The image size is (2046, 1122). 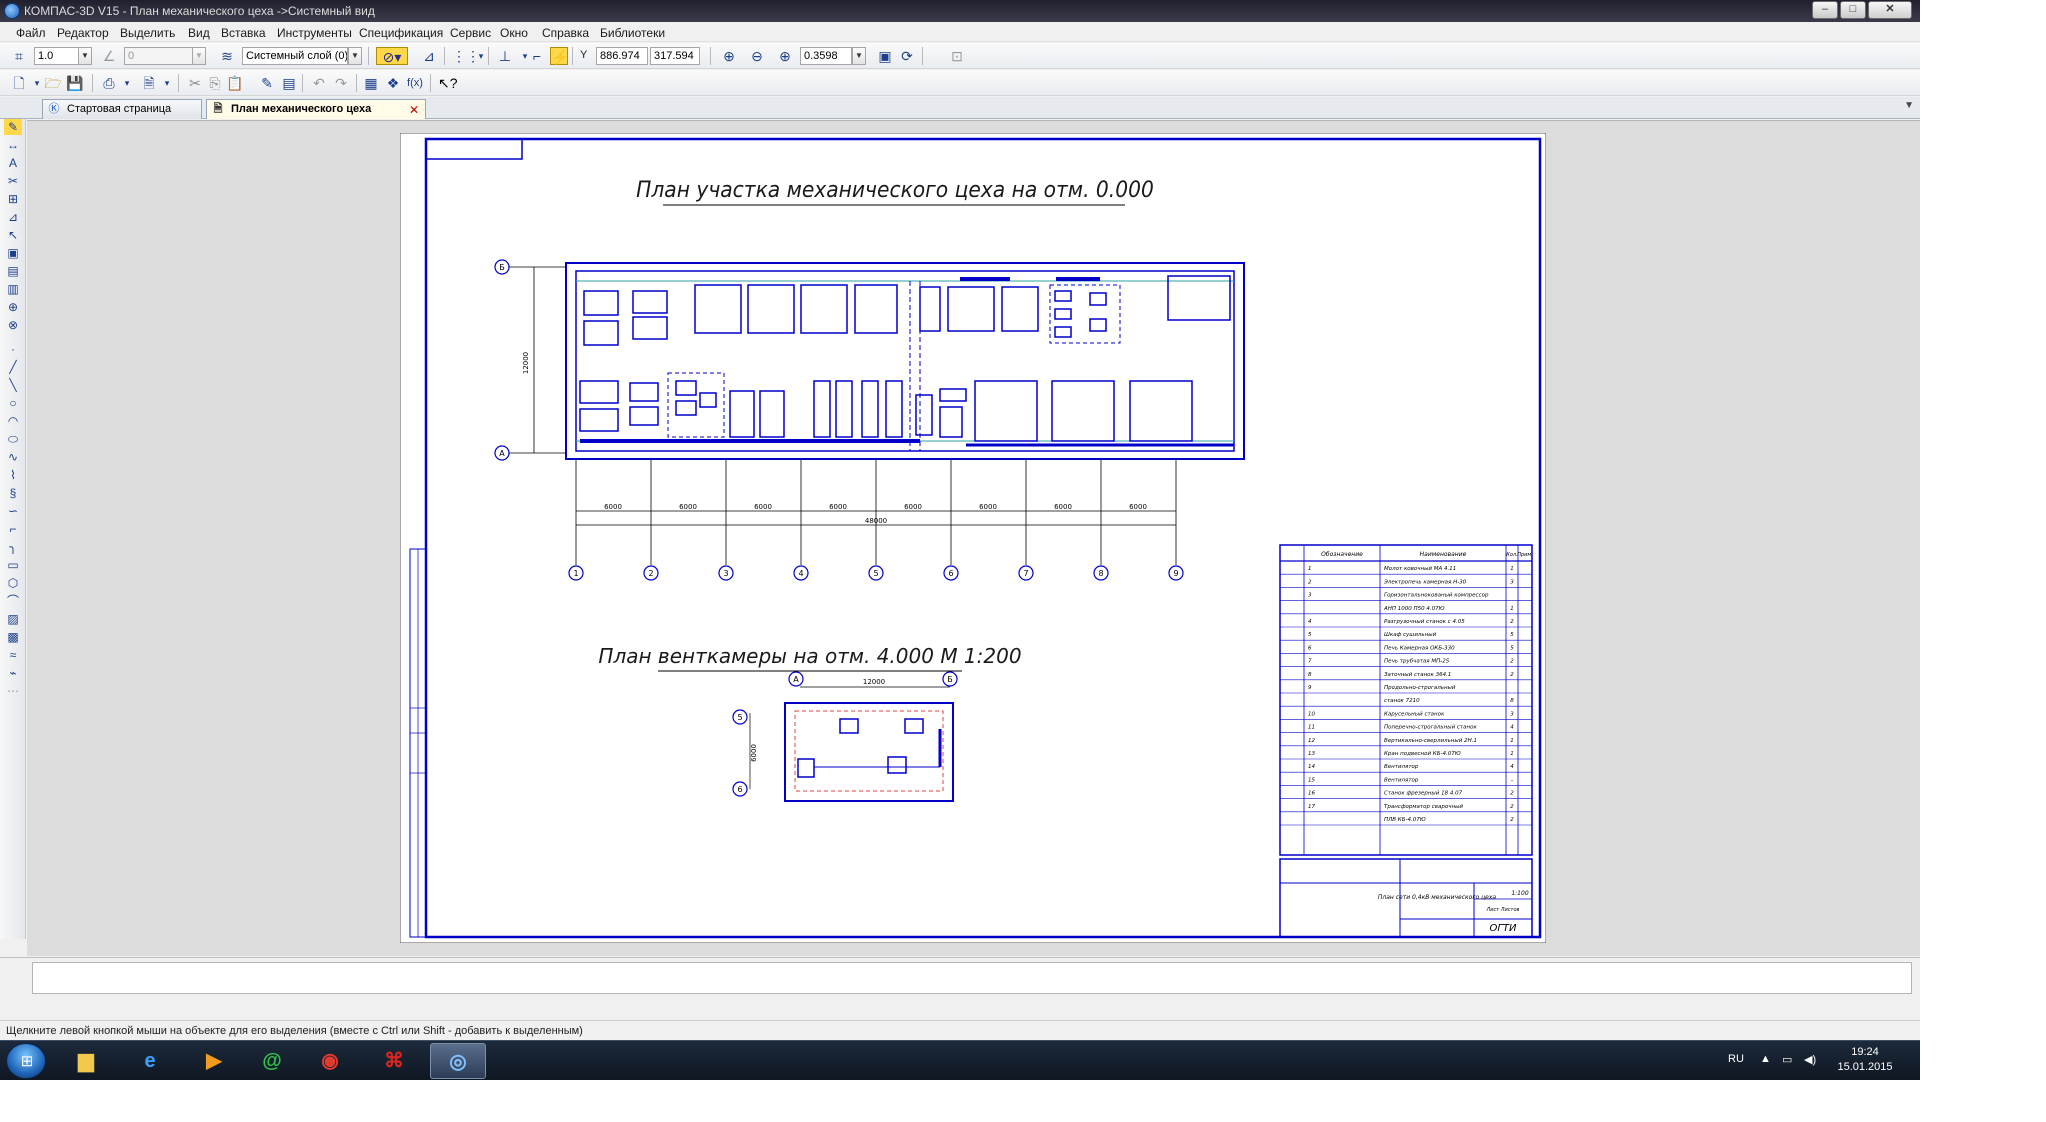 What do you see at coordinates (675, 56) in the screenshot?
I see `cursor-y-field: 317.594` at bounding box center [675, 56].